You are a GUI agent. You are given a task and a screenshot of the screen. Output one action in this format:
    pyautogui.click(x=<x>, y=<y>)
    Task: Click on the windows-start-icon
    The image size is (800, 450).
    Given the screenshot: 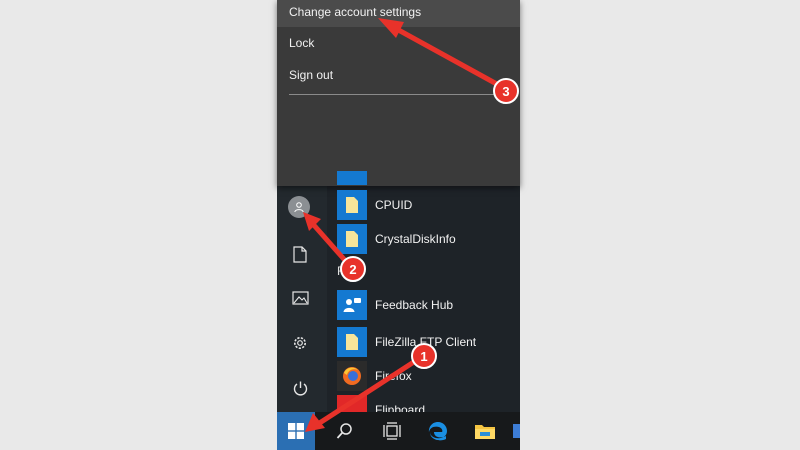 What is the action you would take?
    pyautogui.click(x=296, y=431)
    